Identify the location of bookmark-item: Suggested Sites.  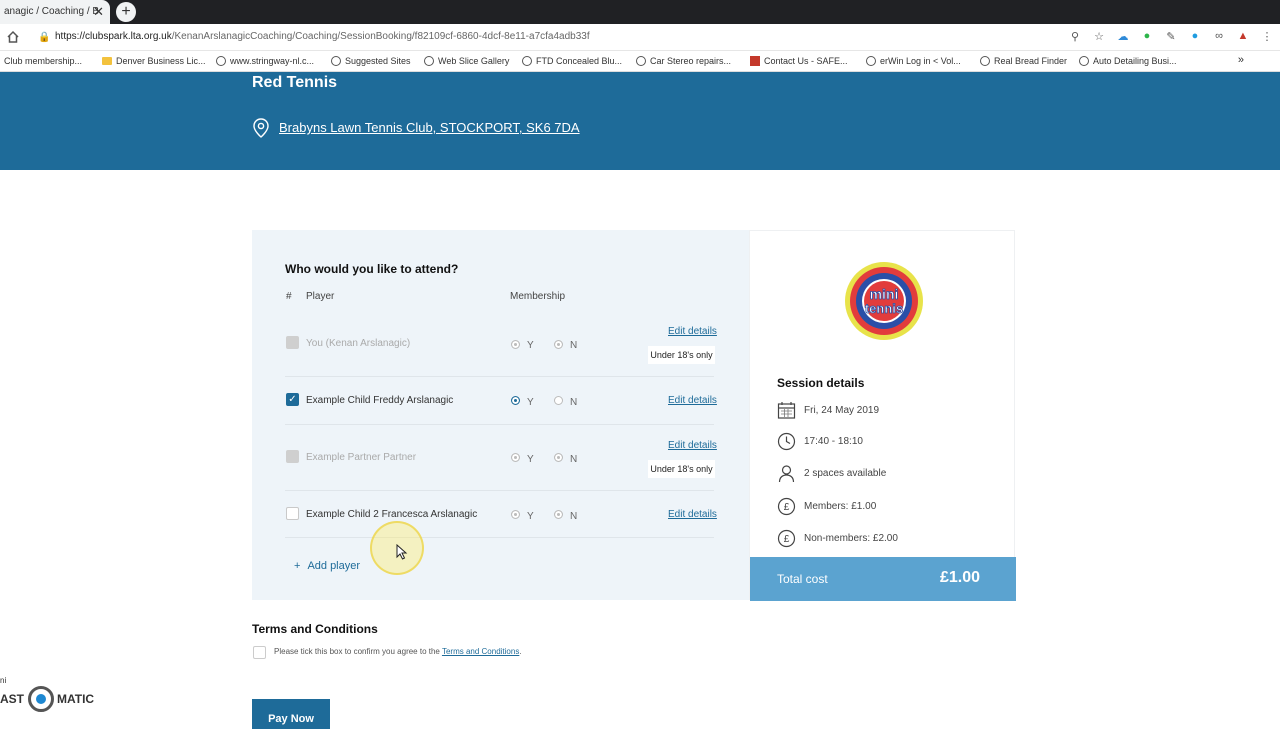
(371, 61).